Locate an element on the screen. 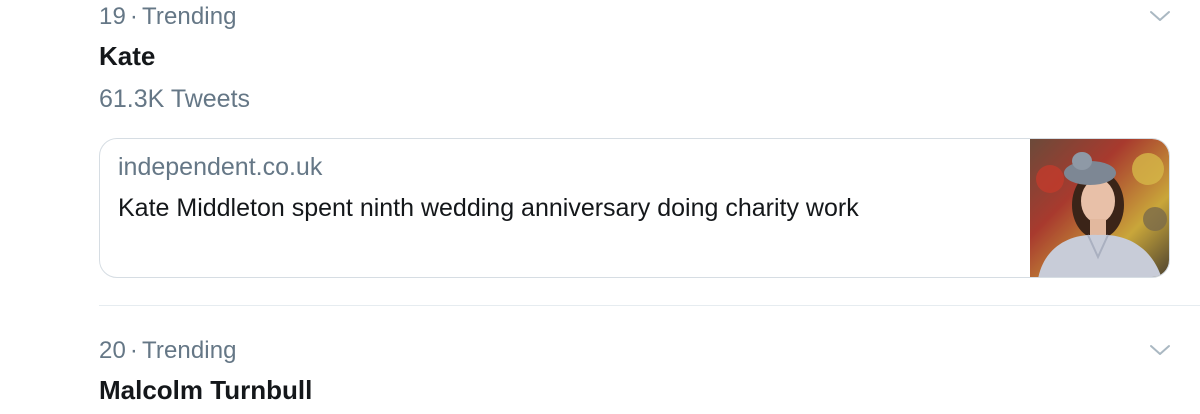  news-photo is located at coordinates (1099, 208).